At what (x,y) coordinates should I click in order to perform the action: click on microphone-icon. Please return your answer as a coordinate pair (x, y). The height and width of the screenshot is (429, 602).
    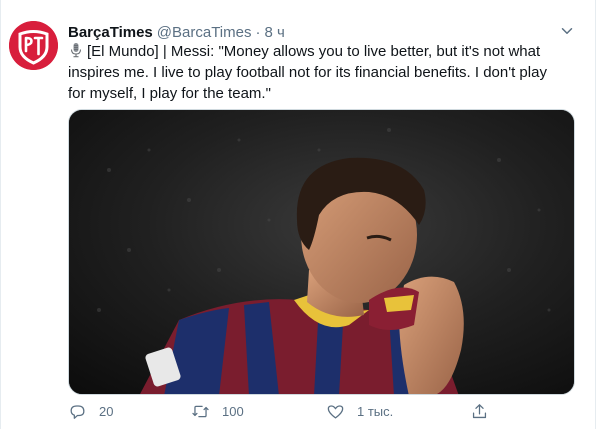
    Looking at the image, I should click on (76, 50).